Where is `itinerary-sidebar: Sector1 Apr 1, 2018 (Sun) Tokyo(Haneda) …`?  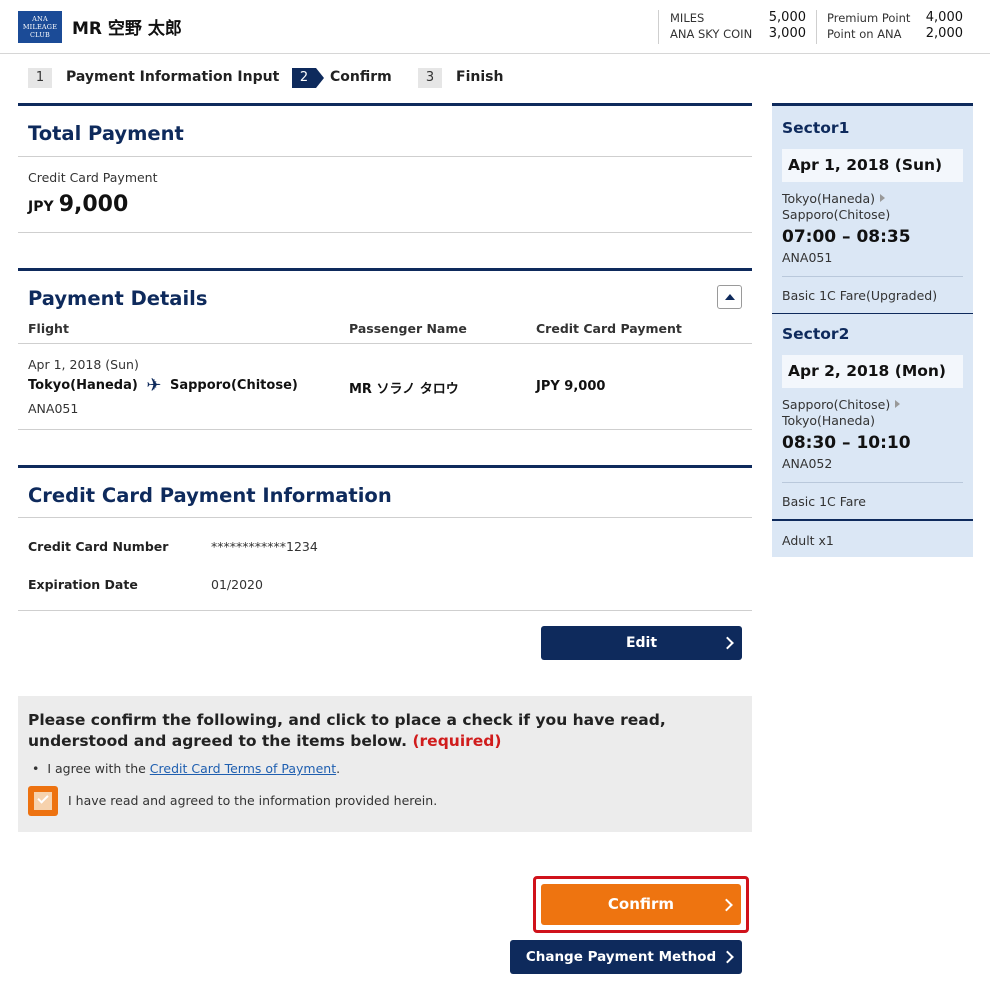
itinerary-sidebar: Sector1 Apr 1, 2018 (Sun) Tokyo(Haneda) … is located at coordinates (872, 330).